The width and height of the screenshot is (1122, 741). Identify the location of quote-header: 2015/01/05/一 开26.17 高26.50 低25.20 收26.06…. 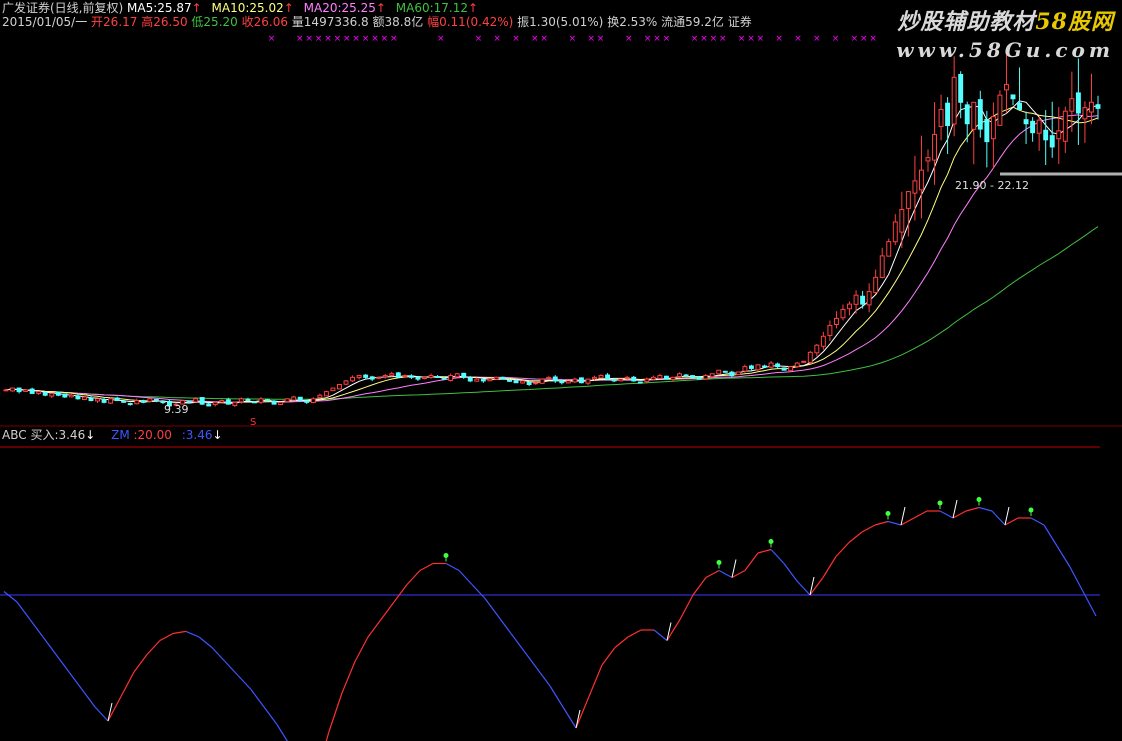
(377, 22).